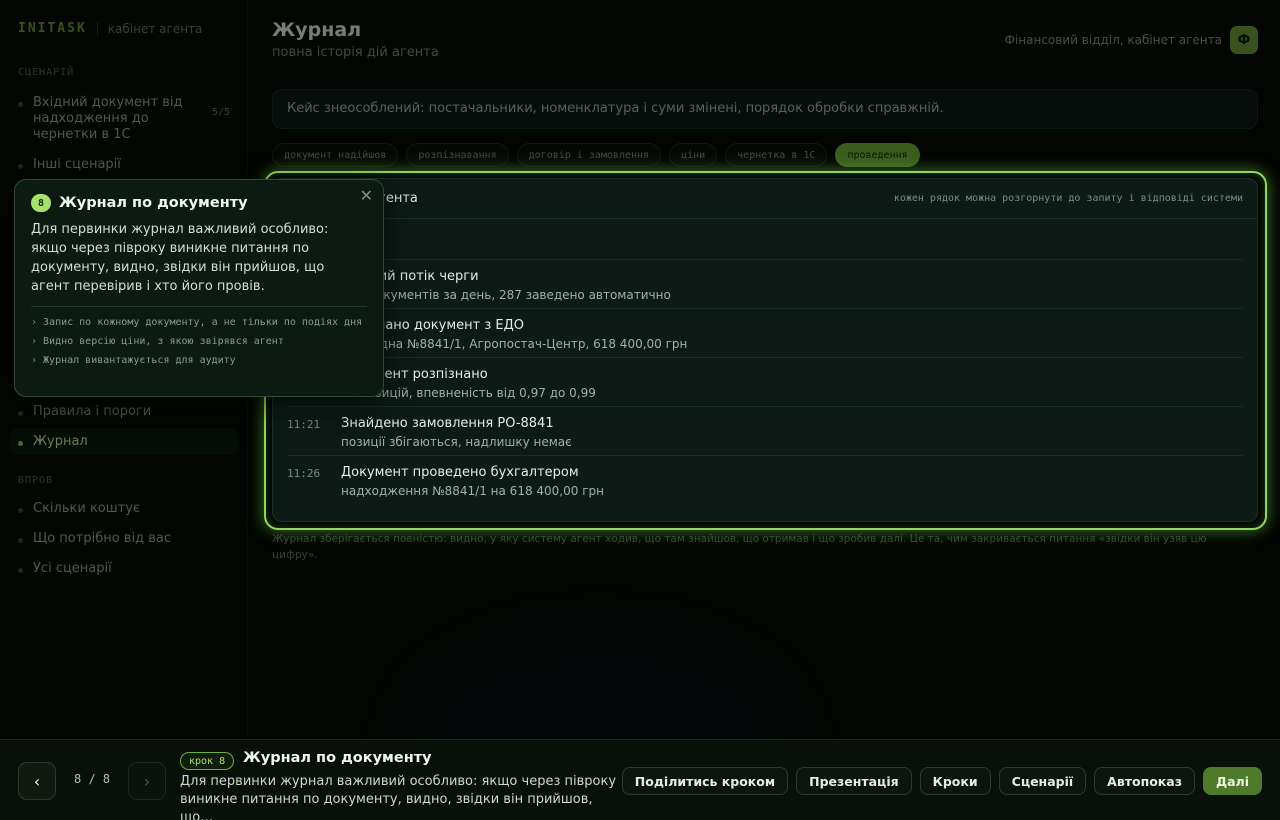 This screenshot has width=1280, height=820. Describe the element at coordinates (1244, 40) in the screenshot. I see `avatar: Ф` at that location.